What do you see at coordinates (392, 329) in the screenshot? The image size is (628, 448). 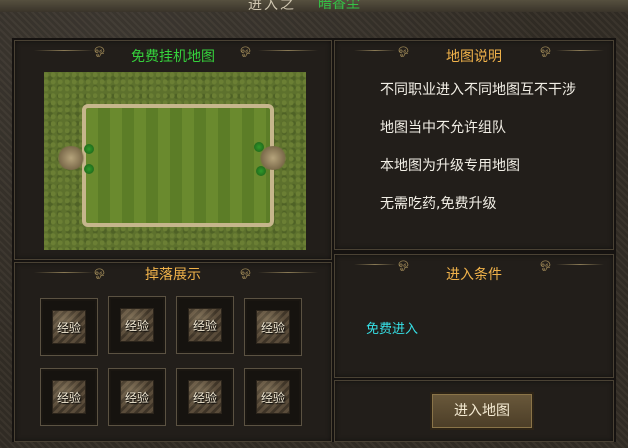 I see `condition-text: 免费进入` at bounding box center [392, 329].